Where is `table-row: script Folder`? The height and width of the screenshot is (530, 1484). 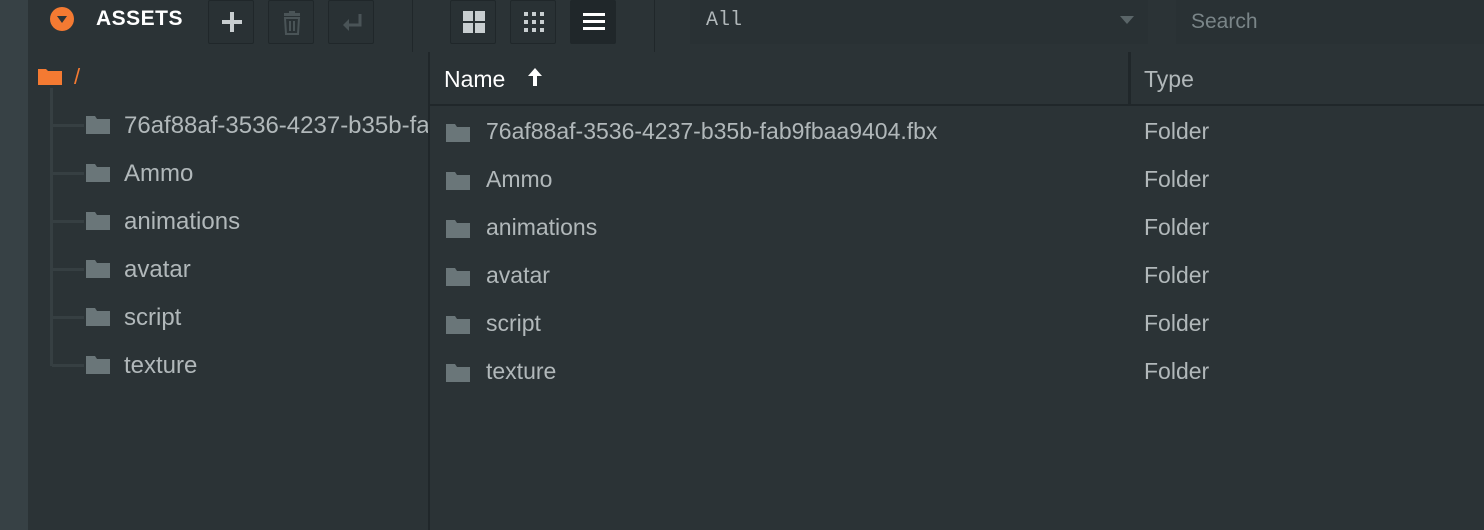 table-row: script Folder is located at coordinates (957, 324).